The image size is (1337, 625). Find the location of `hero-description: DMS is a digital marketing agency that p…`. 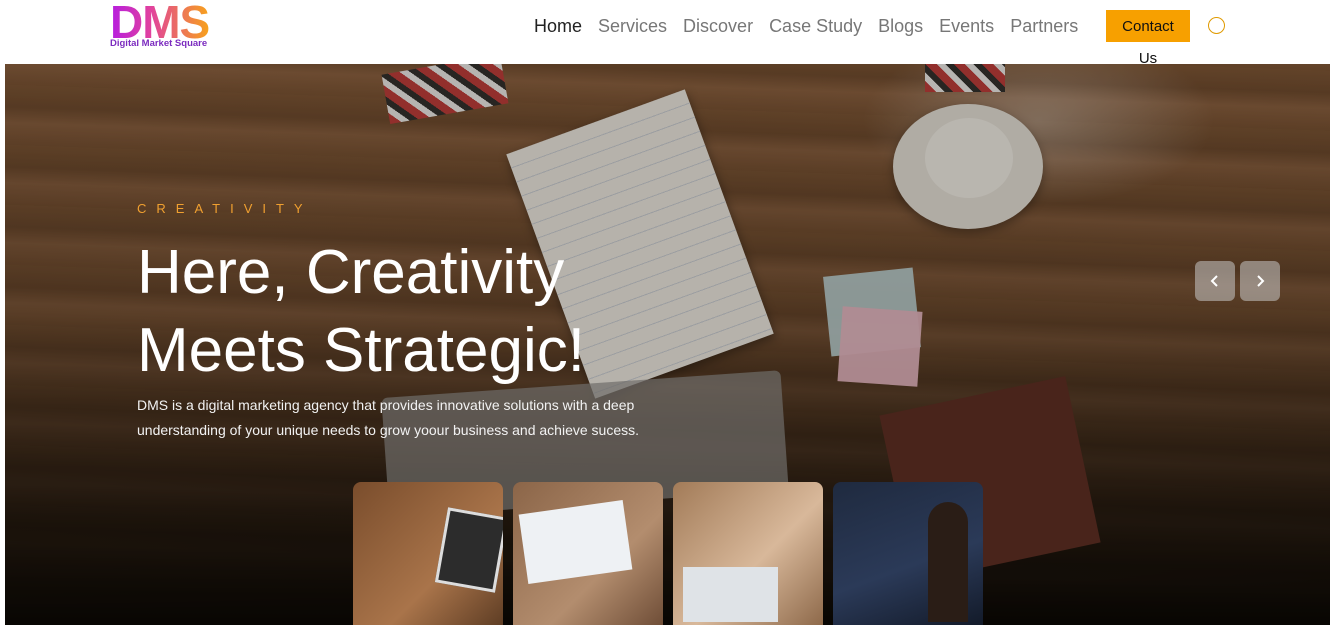

hero-description: DMS is a digital marketing agency that p… is located at coordinates (388, 417).